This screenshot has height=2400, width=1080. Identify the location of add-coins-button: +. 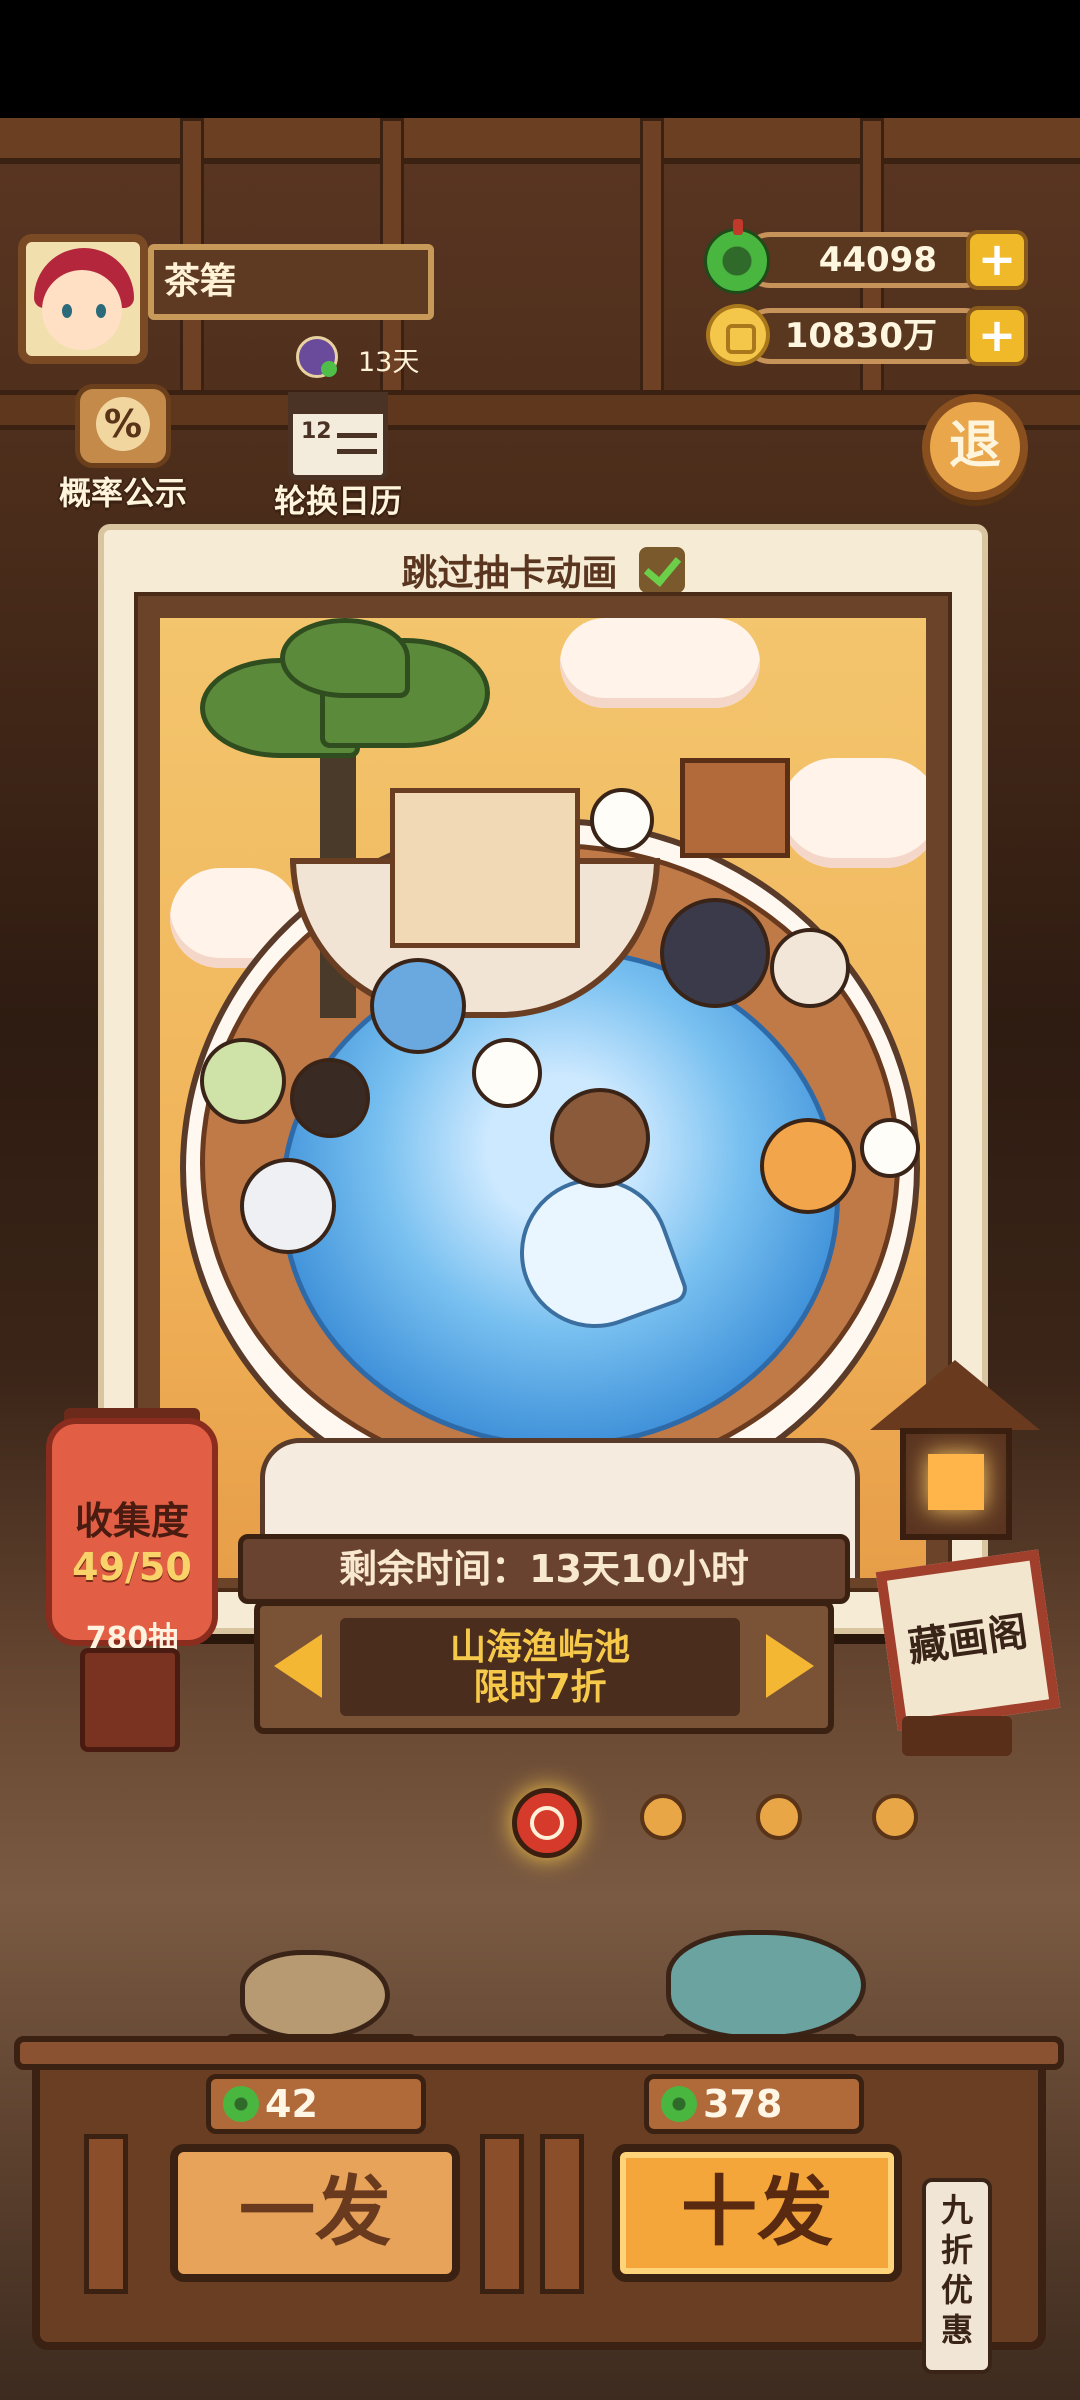
(997, 336).